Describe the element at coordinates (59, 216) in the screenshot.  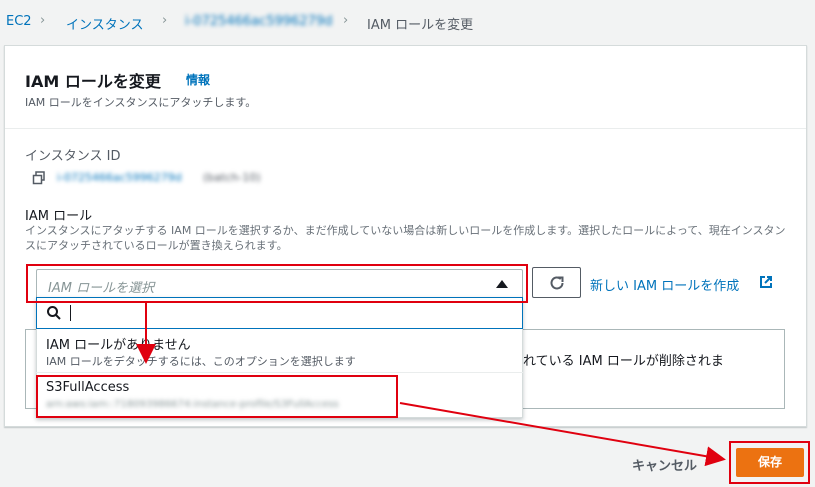
I see `iam-role-label: IAM ロール` at that location.